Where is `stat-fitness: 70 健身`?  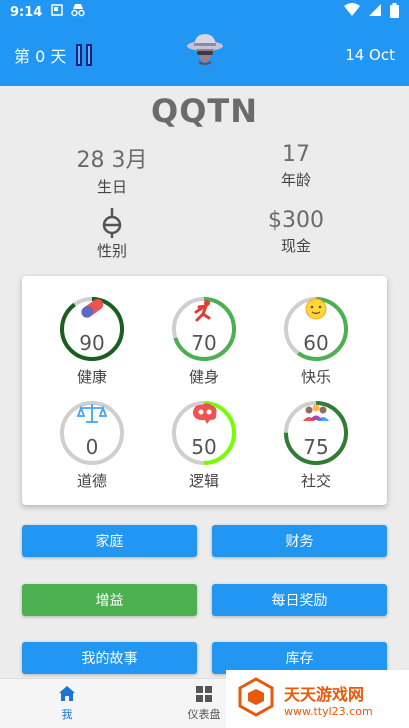
stat-fitness: 70 健身 is located at coordinates (204, 340).